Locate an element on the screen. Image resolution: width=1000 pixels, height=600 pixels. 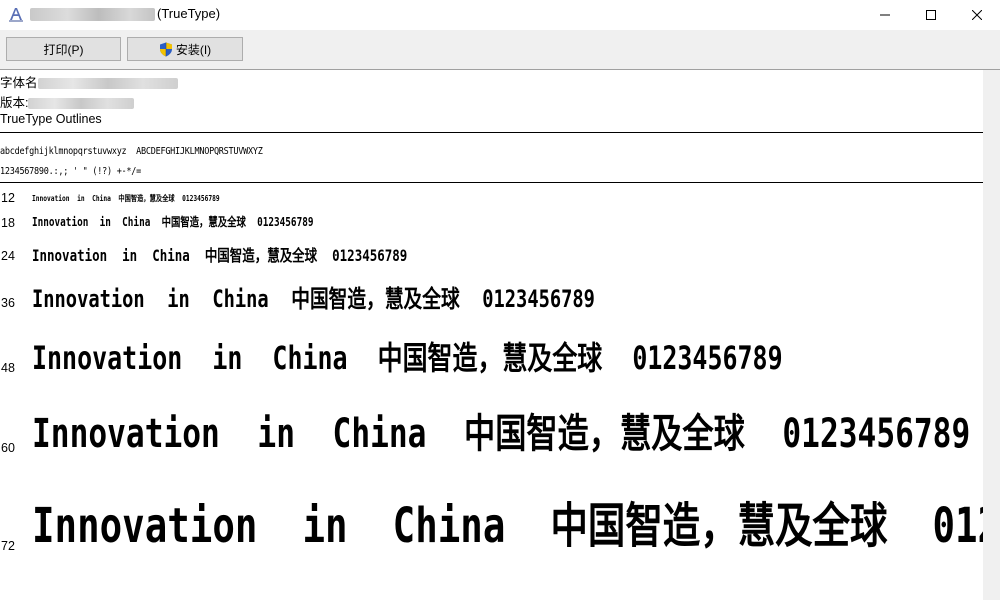
size-label: 72 is located at coordinates (8, 546).